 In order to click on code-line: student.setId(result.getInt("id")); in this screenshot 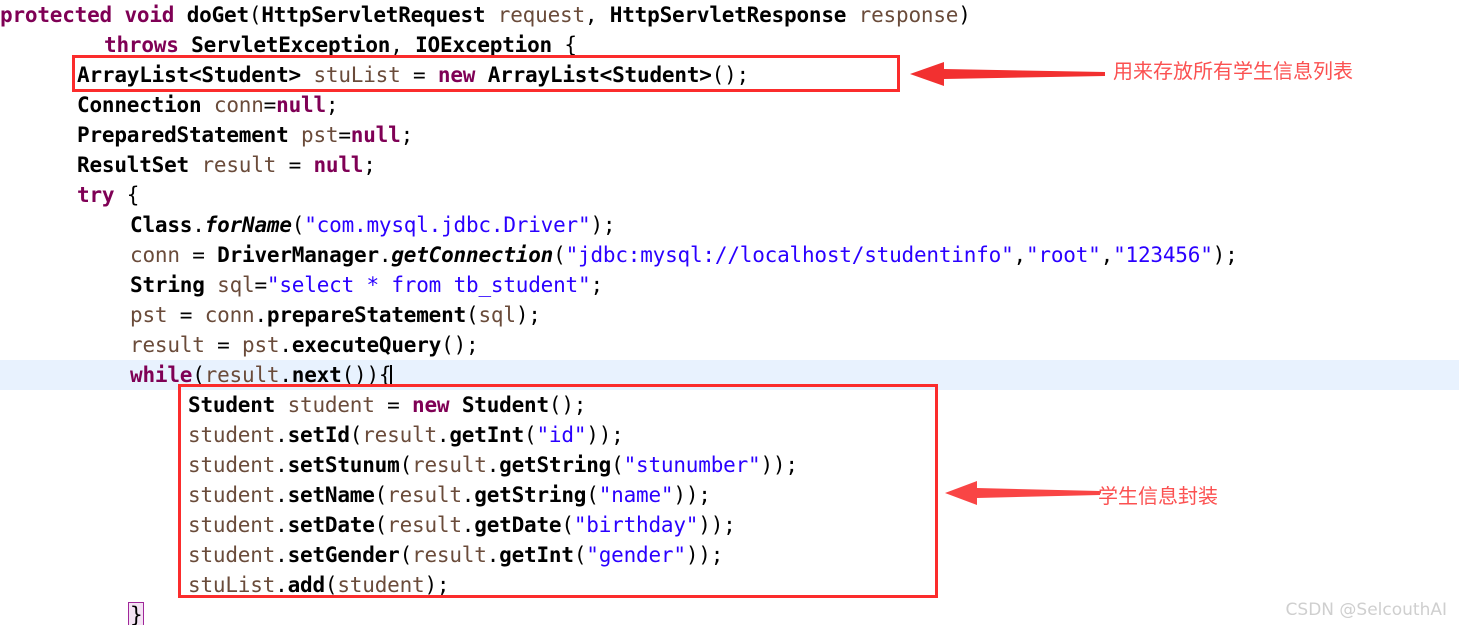, I will do `click(729, 435)`.